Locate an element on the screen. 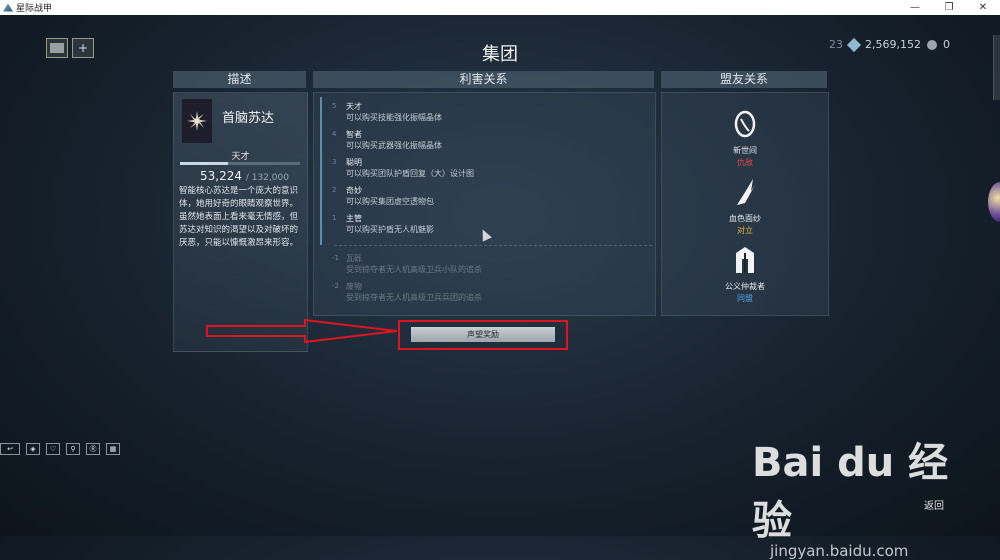 This screenshot has height=560, width=1000. standing-progress-bar is located at coordinates (240, 163).